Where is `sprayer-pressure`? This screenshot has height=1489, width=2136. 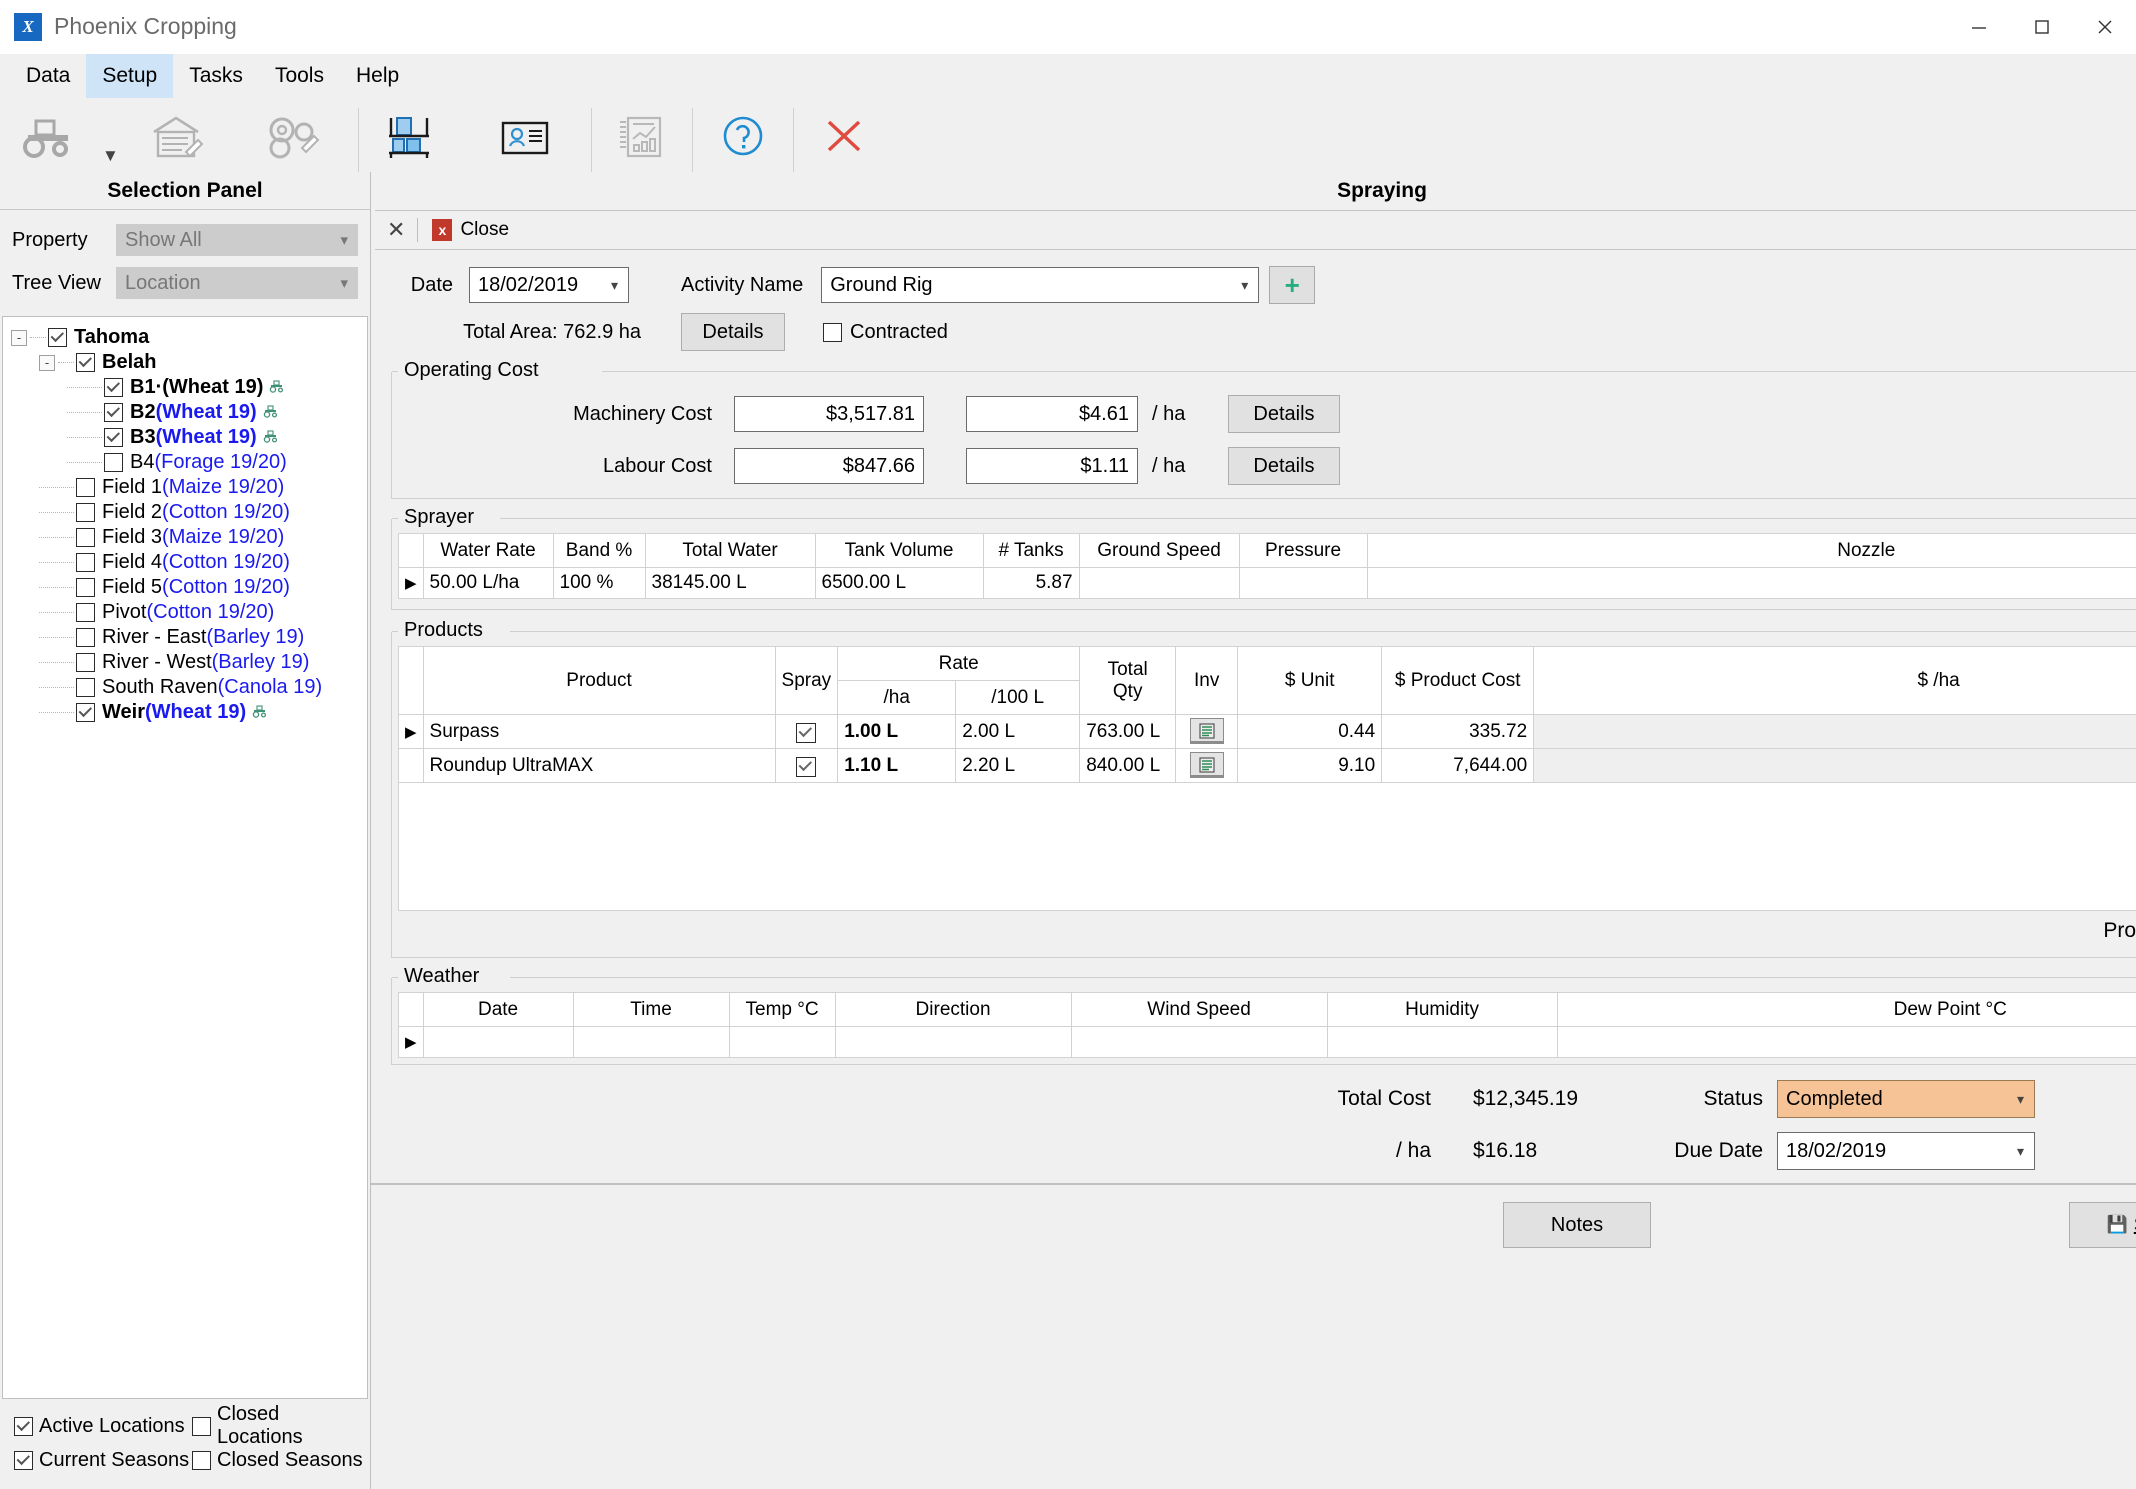 sprayer-pressure is located at coordinates (1303, 583).